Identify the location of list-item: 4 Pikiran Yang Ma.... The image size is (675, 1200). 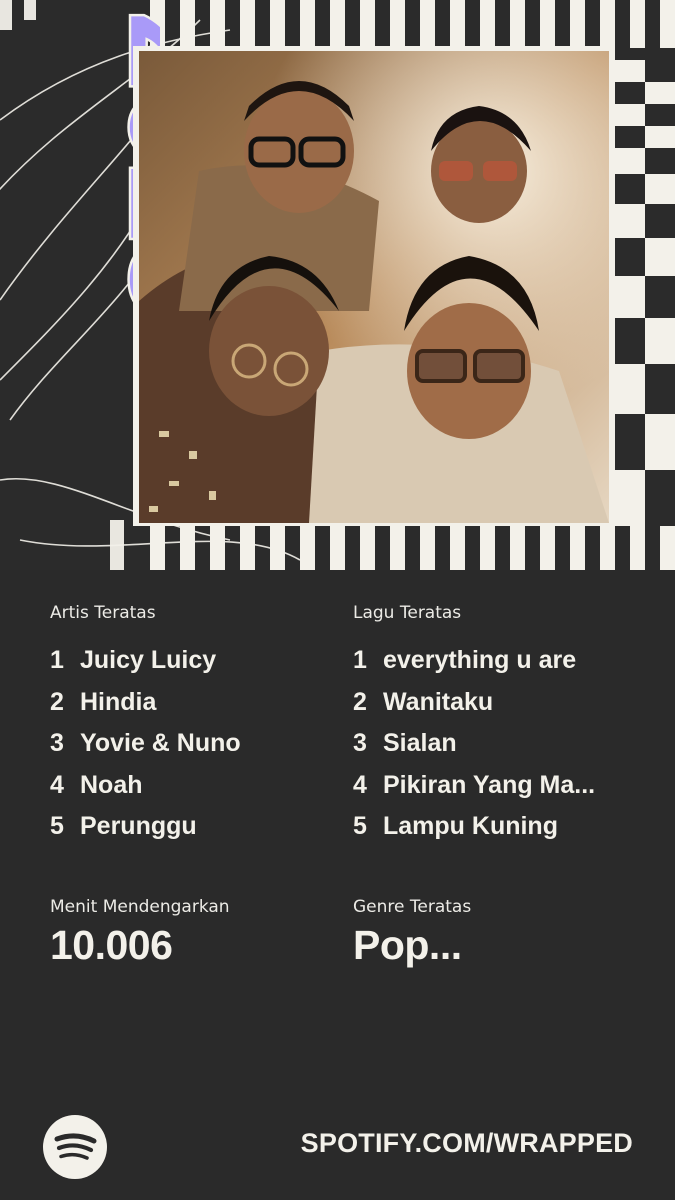
(474, 786).